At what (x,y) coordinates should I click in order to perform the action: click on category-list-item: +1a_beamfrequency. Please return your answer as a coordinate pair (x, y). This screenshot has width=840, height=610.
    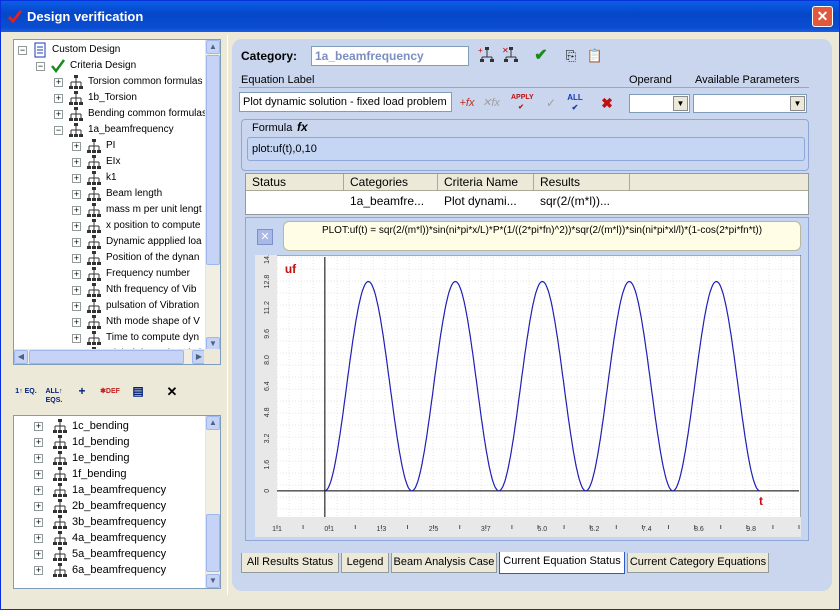
    Looking at the image, I should click on (109, 490).